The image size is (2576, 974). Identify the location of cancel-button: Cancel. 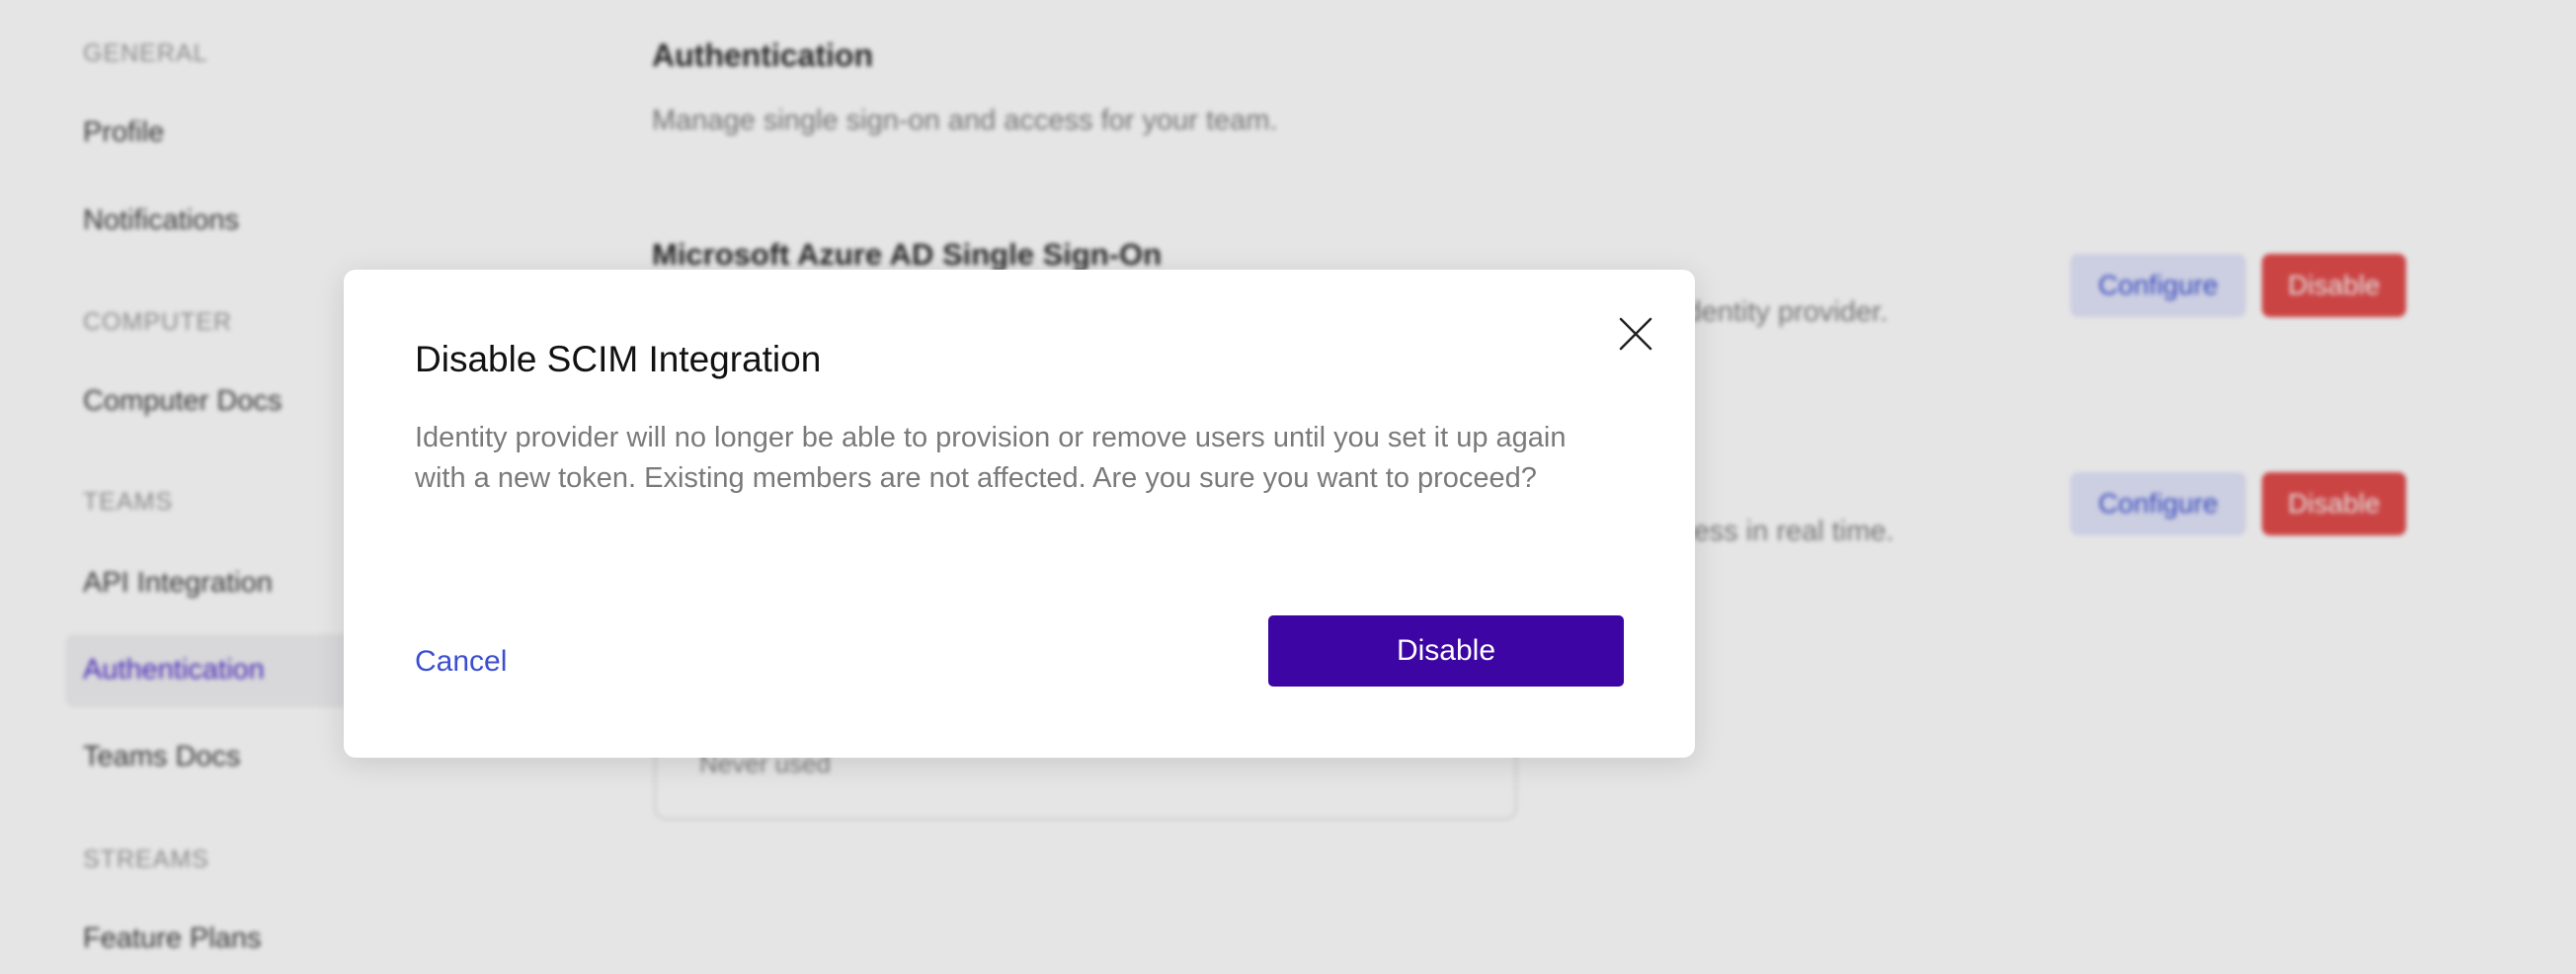
(461, 662).